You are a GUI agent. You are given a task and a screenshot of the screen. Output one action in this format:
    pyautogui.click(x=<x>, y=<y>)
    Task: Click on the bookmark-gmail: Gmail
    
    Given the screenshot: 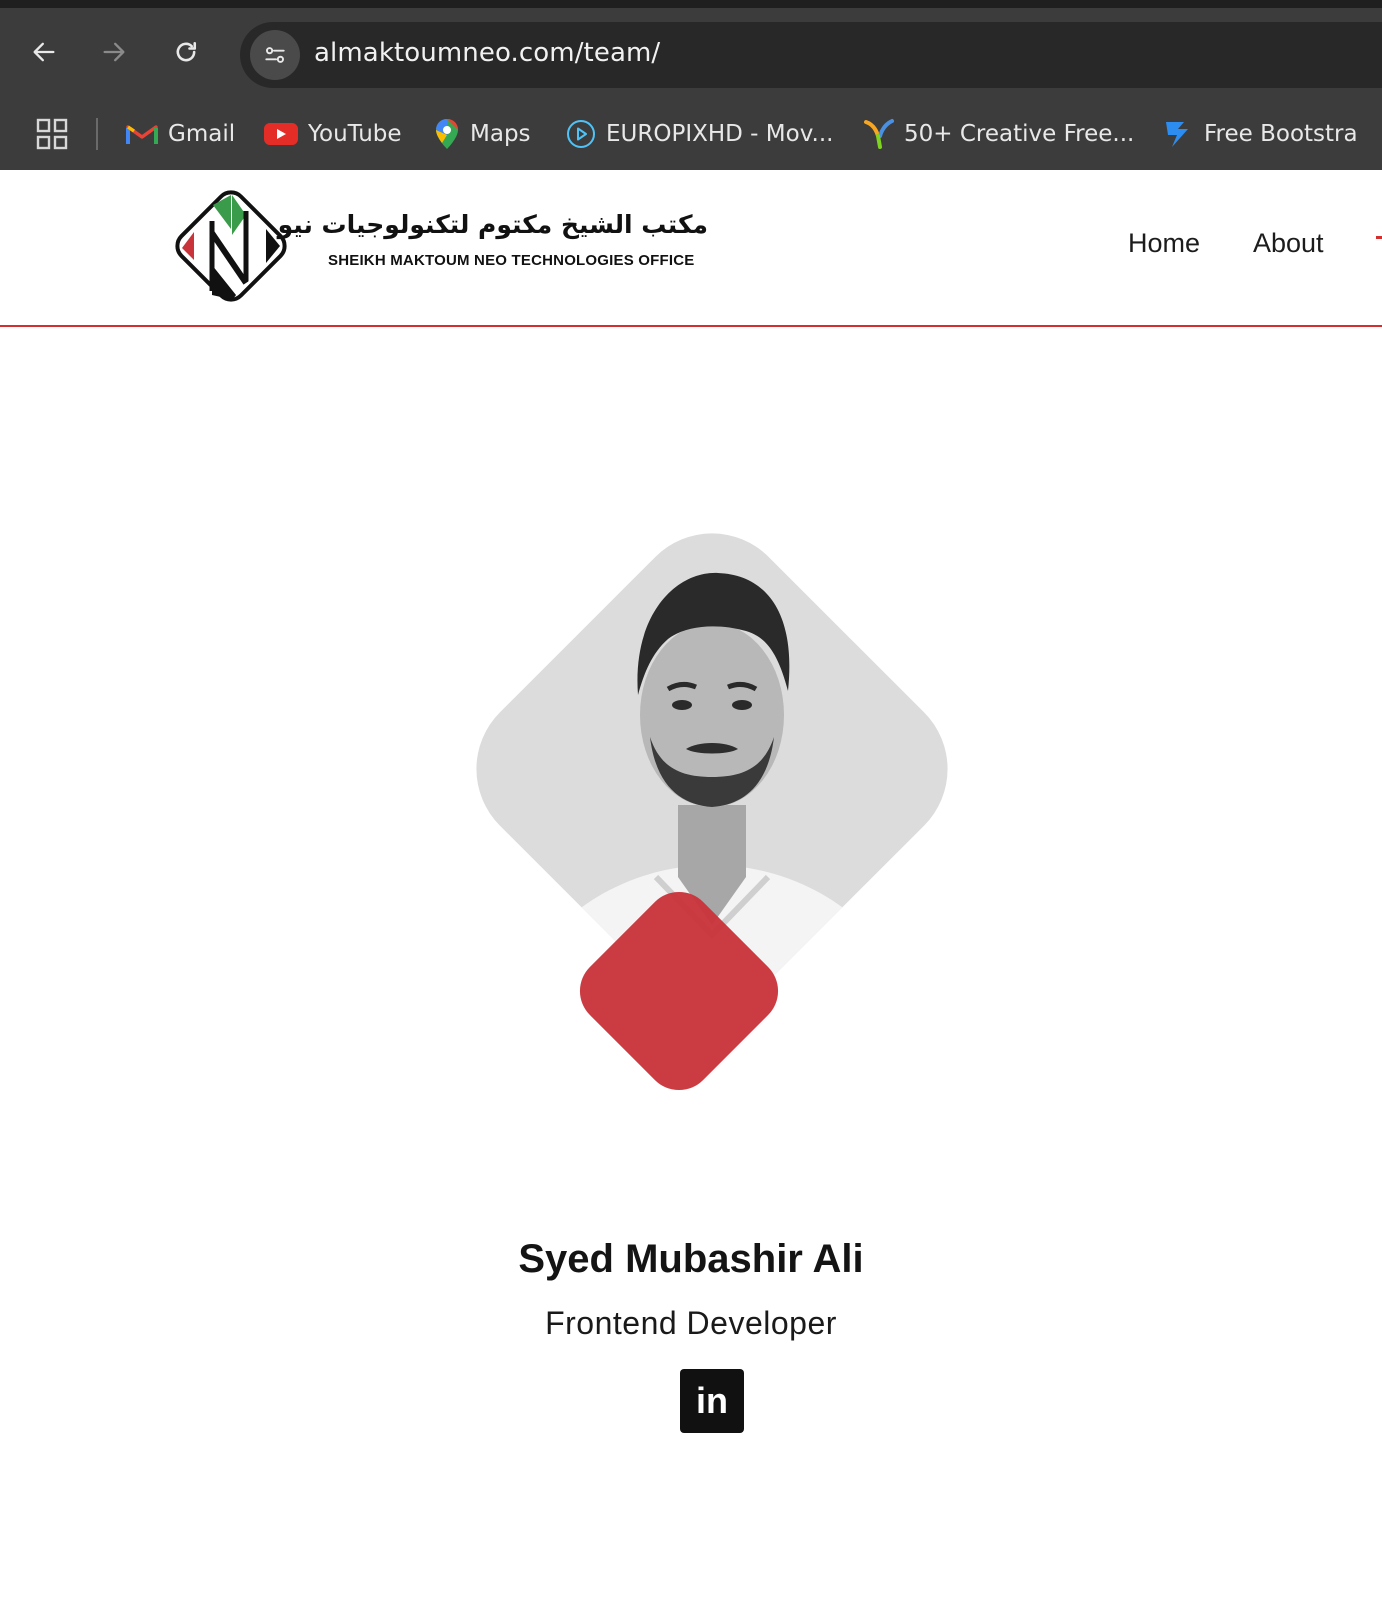 What is the action you would take?
    pyautogui.click(x=180, y=134)
    